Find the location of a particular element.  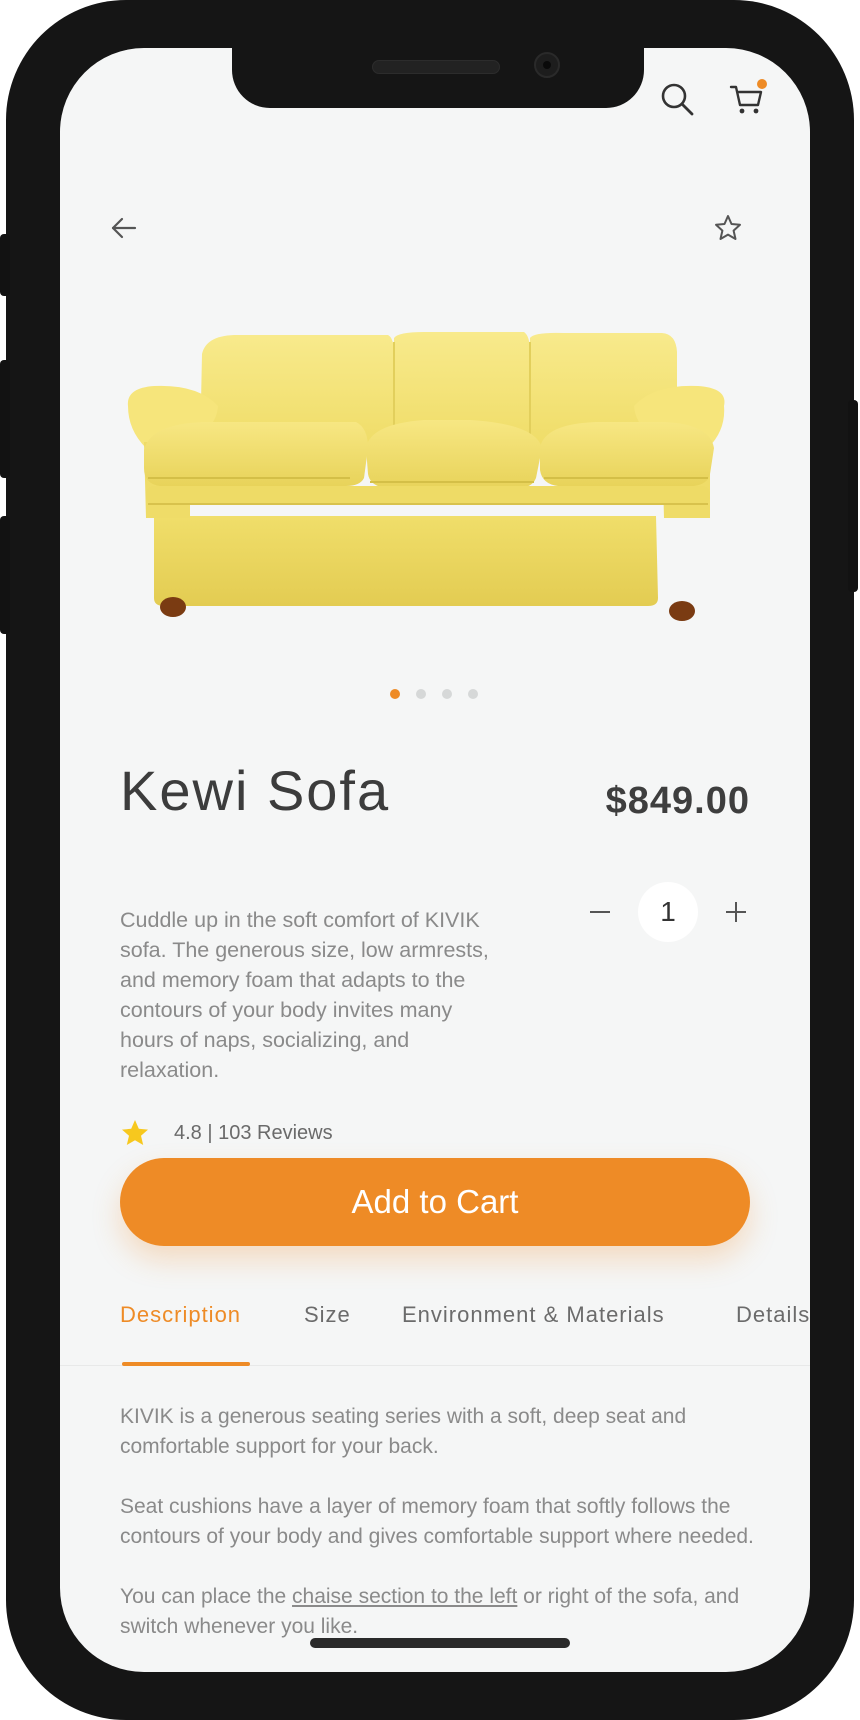

quantity-value: 1 is located at coordinates (668, 912).